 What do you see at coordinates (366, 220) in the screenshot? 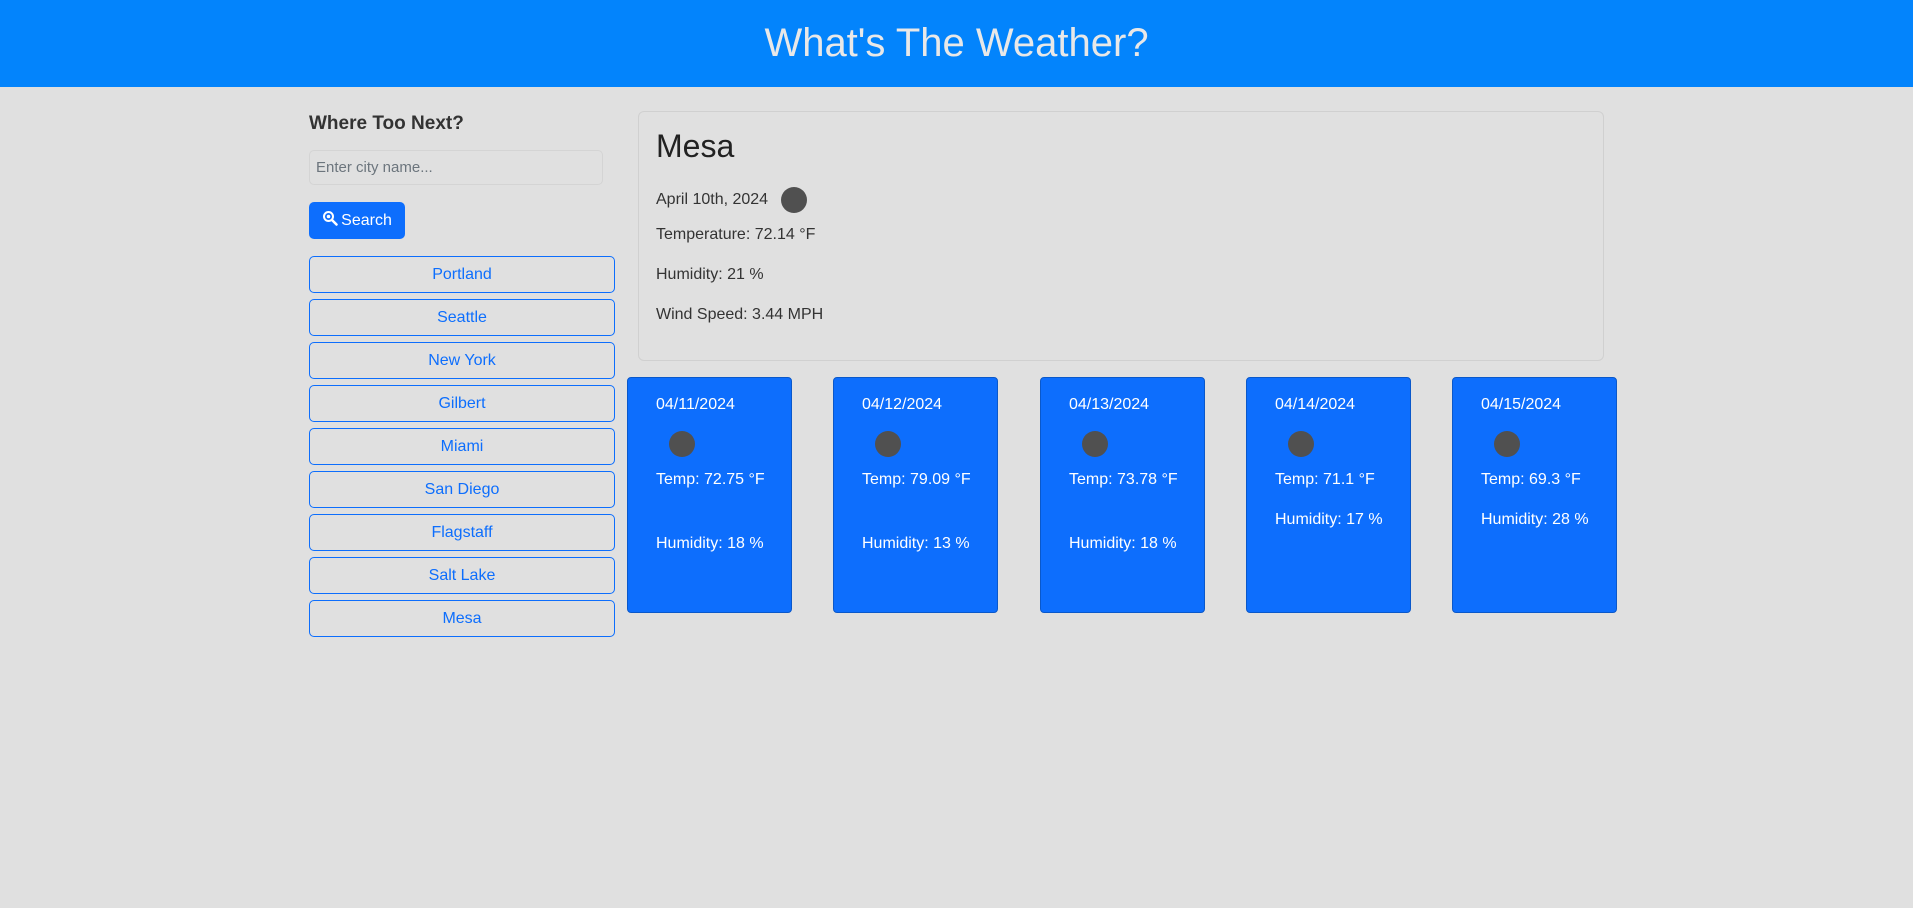
I see `search-button-label: Search` at bounding box center [366, 220].